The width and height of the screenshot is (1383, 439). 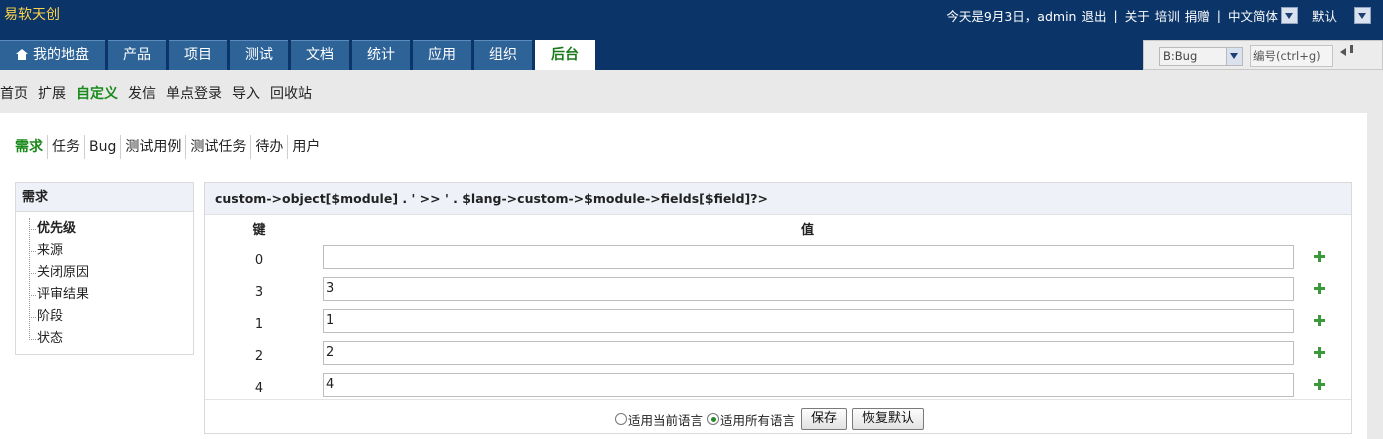 What do you see at coordinates (32, 14) in the screenshot?
I see `brand-logo: 易软天创` at bounding box center [32, 14].